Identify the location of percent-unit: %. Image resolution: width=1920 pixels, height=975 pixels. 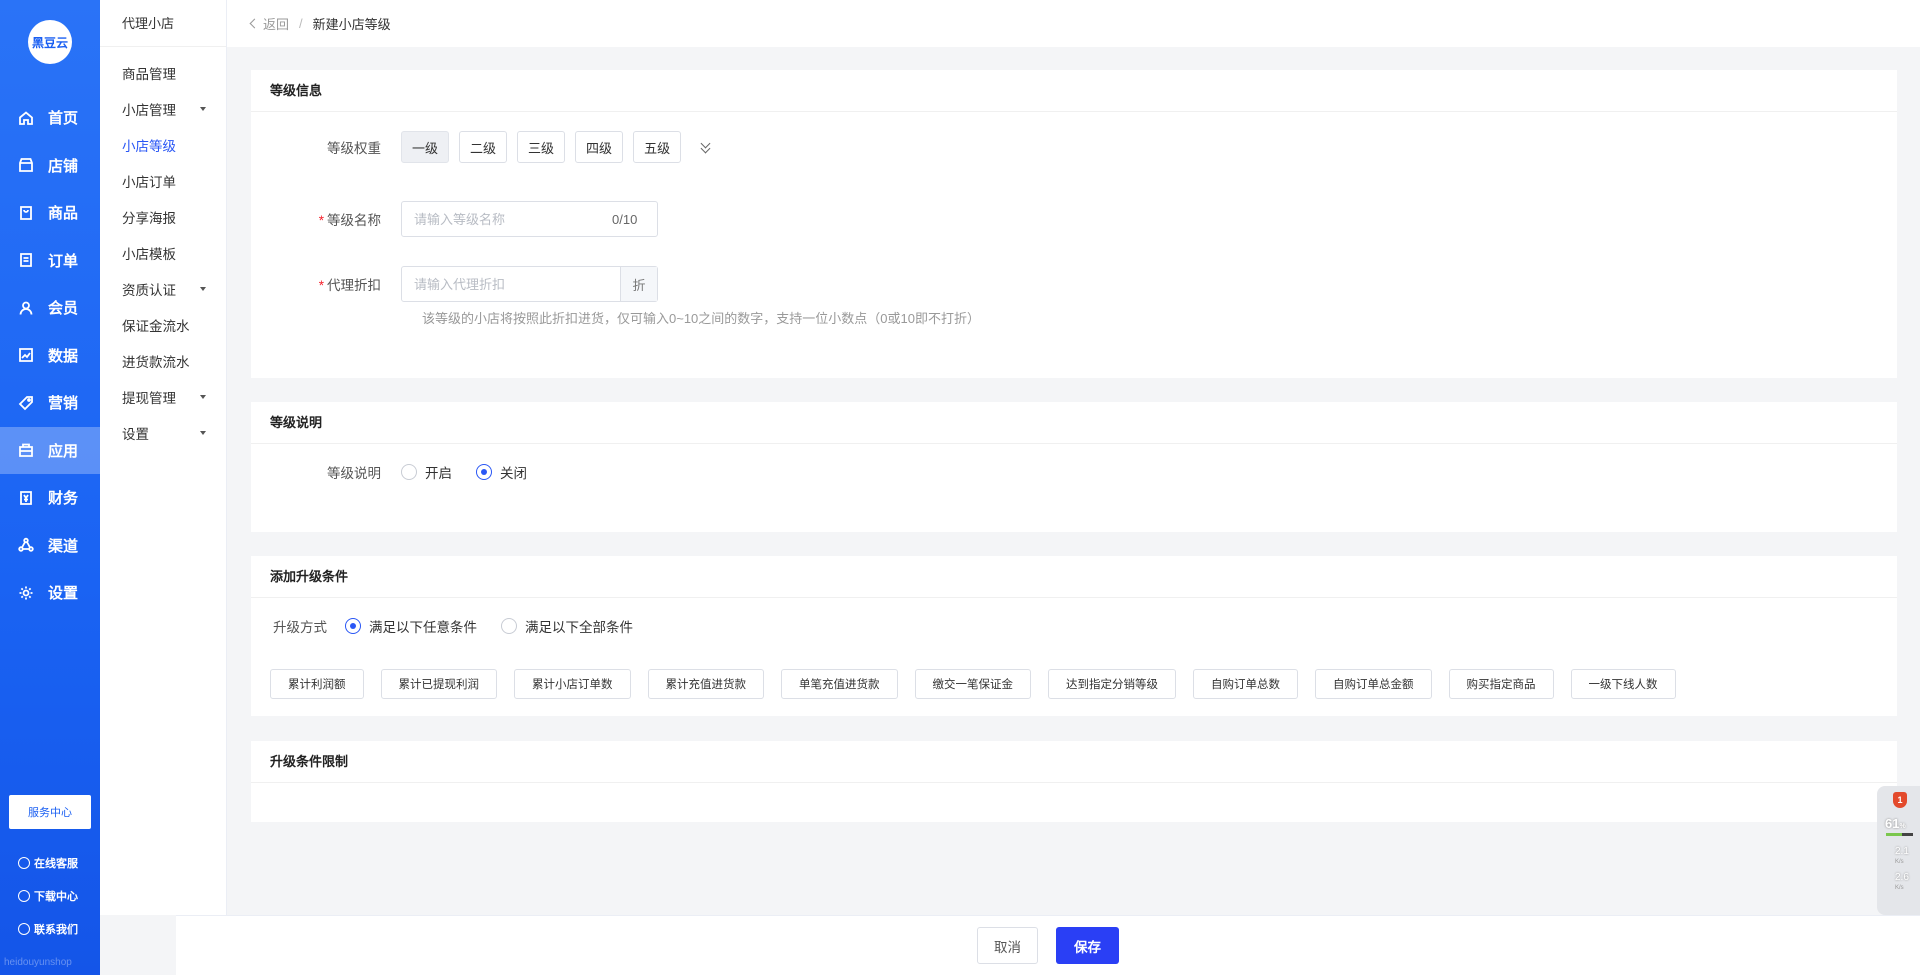
(1902, 826).